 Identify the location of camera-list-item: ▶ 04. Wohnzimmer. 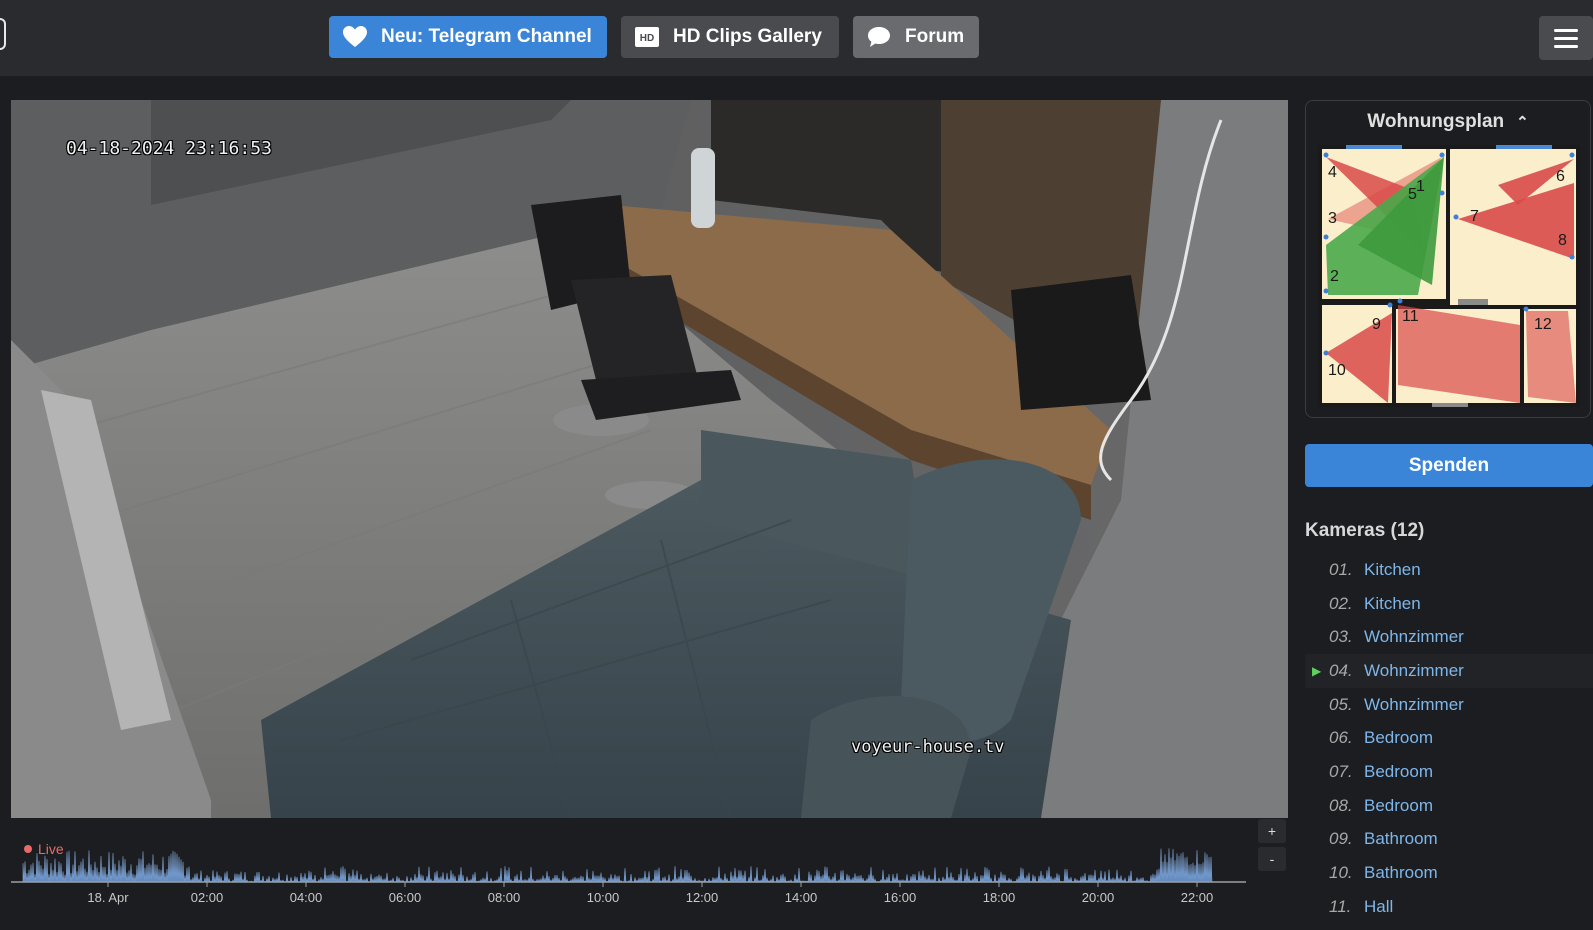
(1449, 671).